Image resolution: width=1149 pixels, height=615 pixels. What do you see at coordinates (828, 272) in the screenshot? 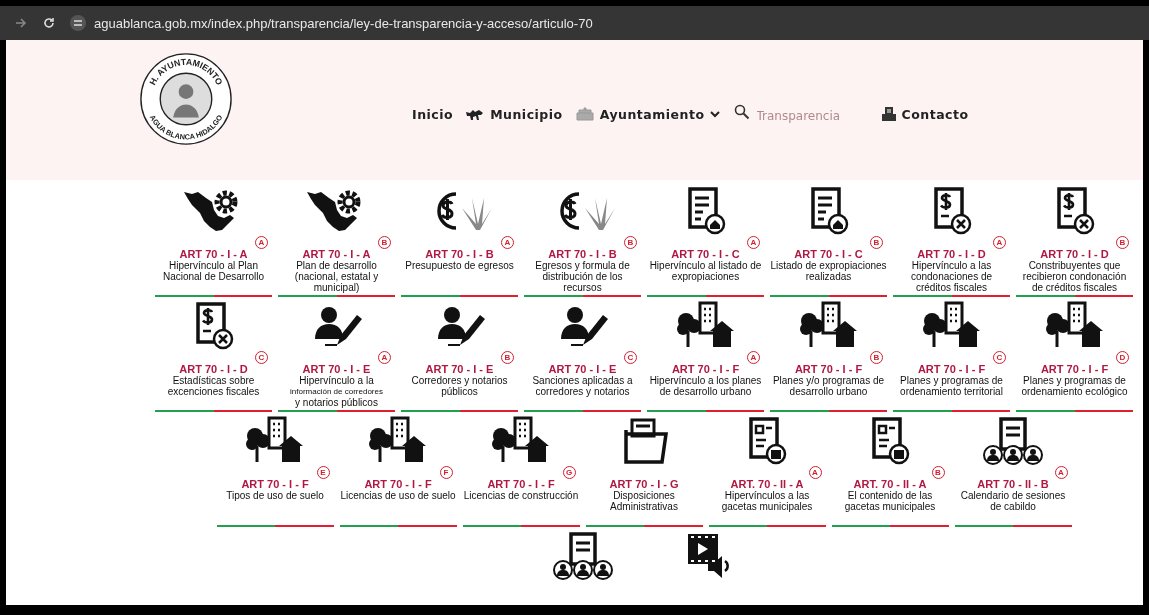
I see `card-description: Listado de expropiaciones realizadas` at bounding box center [828, 272].